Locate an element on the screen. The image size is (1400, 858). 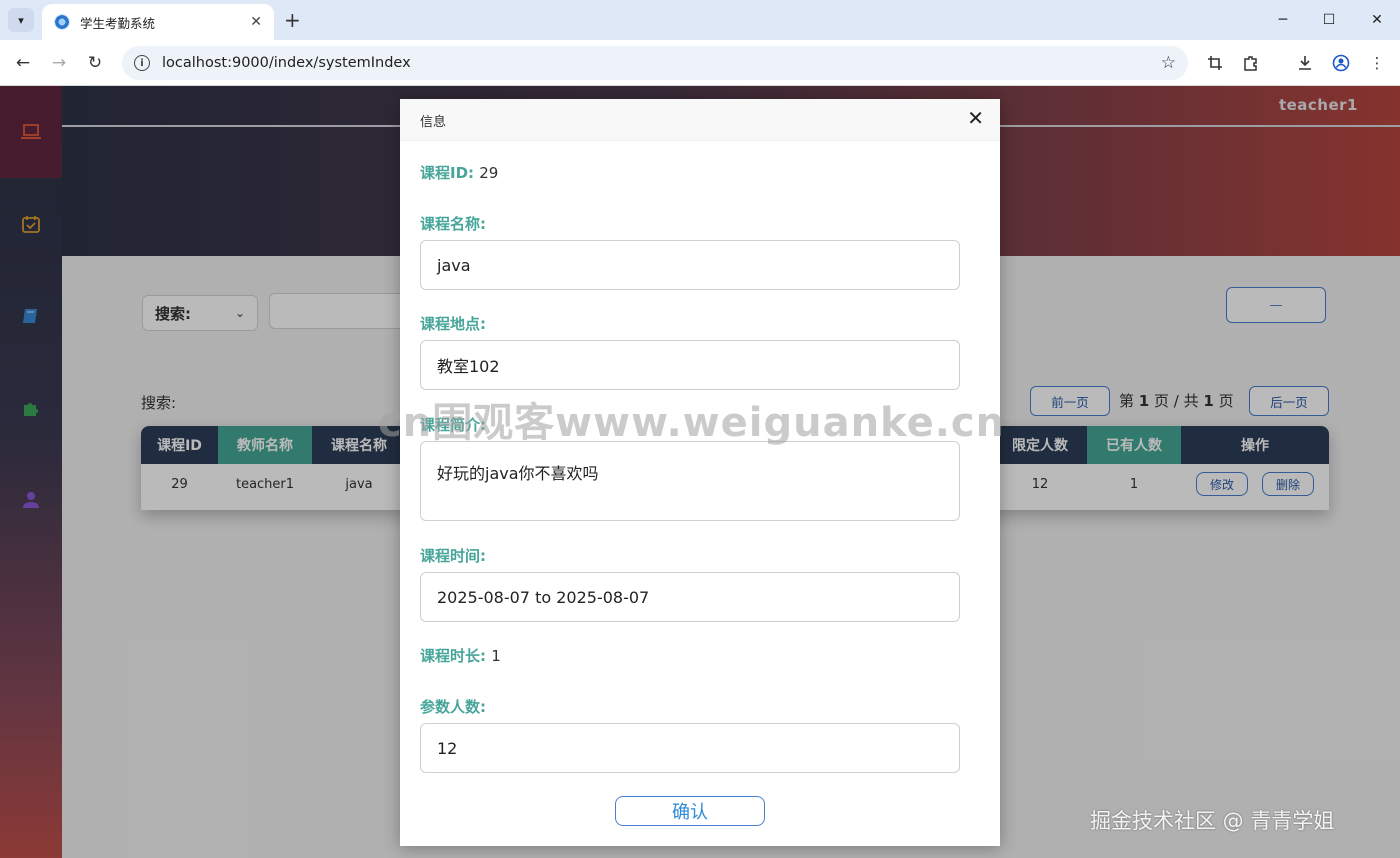
course-id-value: 29 is located at coordinates (489, 173).